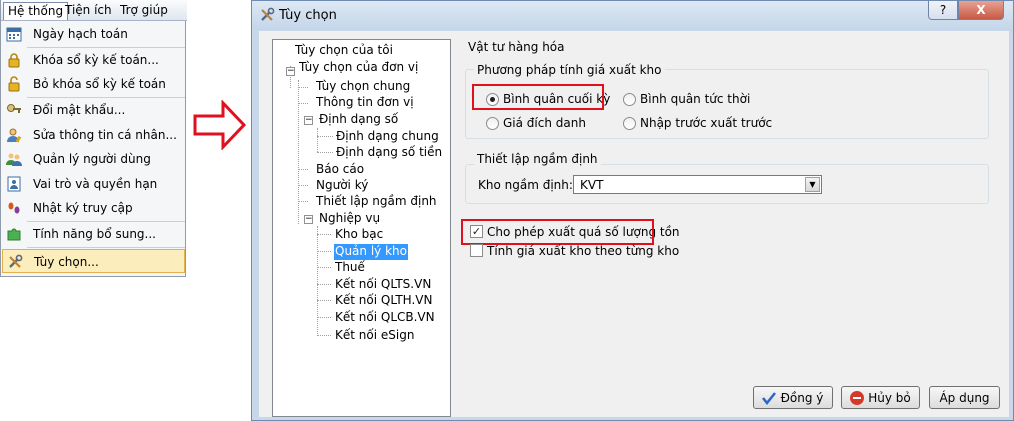 The width and height of the screenshot is (1014, 421). I want to click on cancel-button: Hủy bỏ, so click(880, 397).